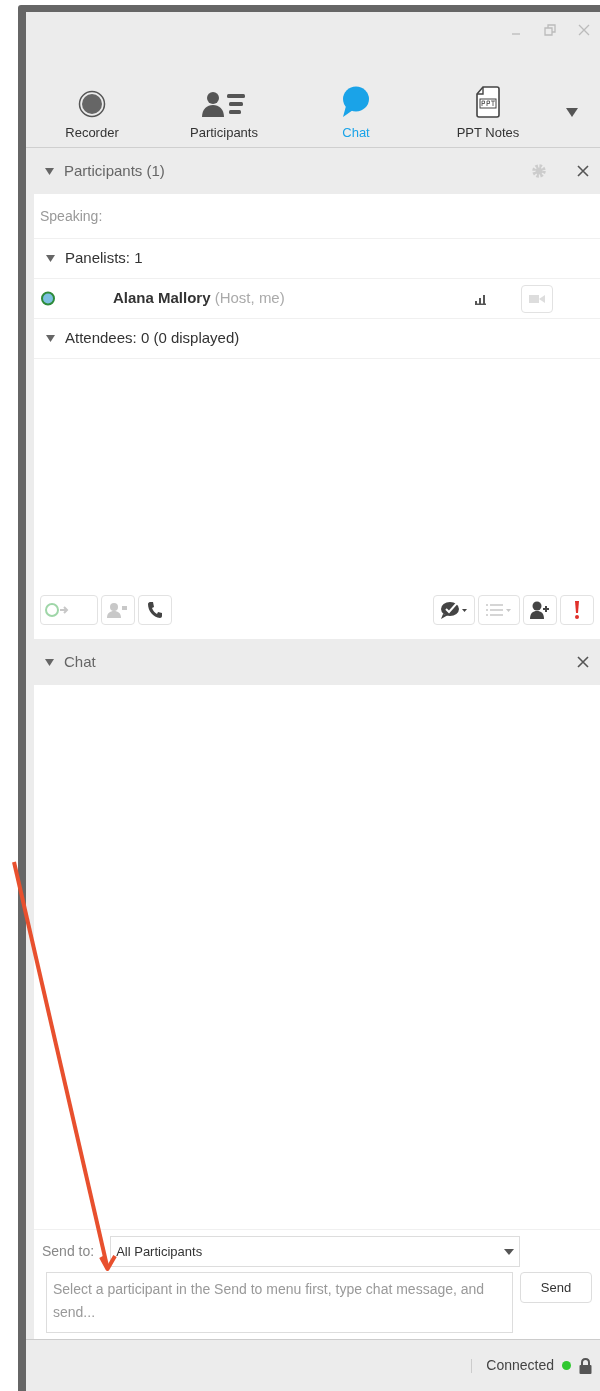 The width and height of the screenshot is (600, 1391). What do you see at coordinates (48, 298) in the screenshot?
I see `status-ball-icon` at bounding box center [48, 298].